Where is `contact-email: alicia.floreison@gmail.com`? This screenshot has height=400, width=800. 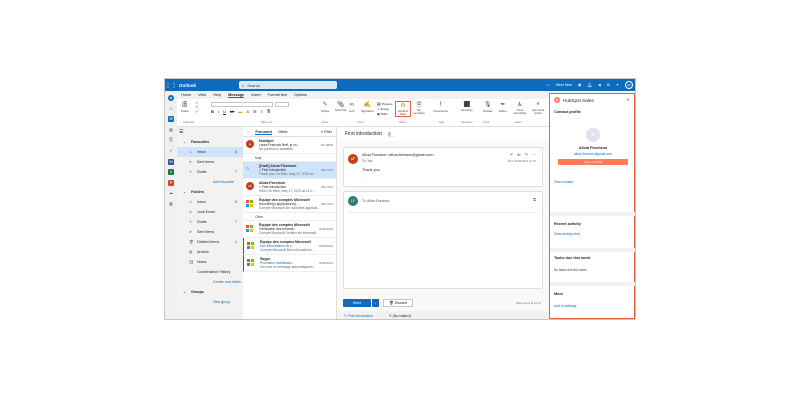 contact-email: alicia.floreison@gmail.com is located at coordinates (592, 154).